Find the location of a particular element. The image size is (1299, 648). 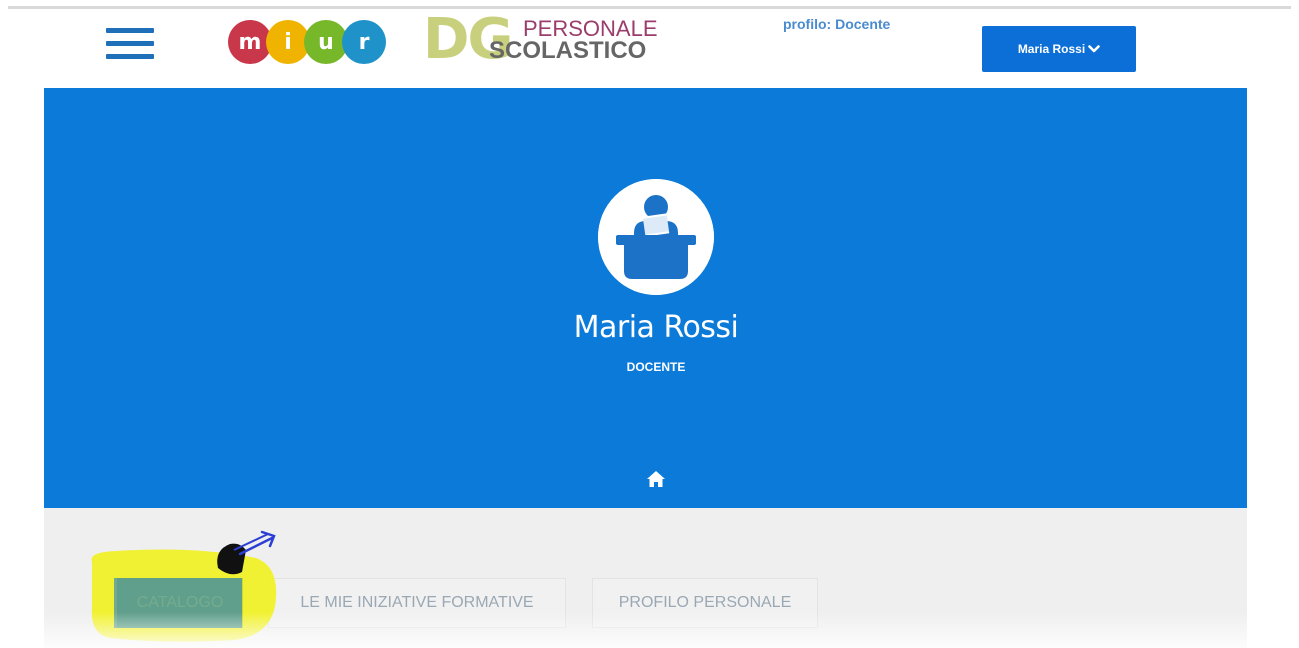

user-role: DOCENTE is located at coordinates (656, 367).